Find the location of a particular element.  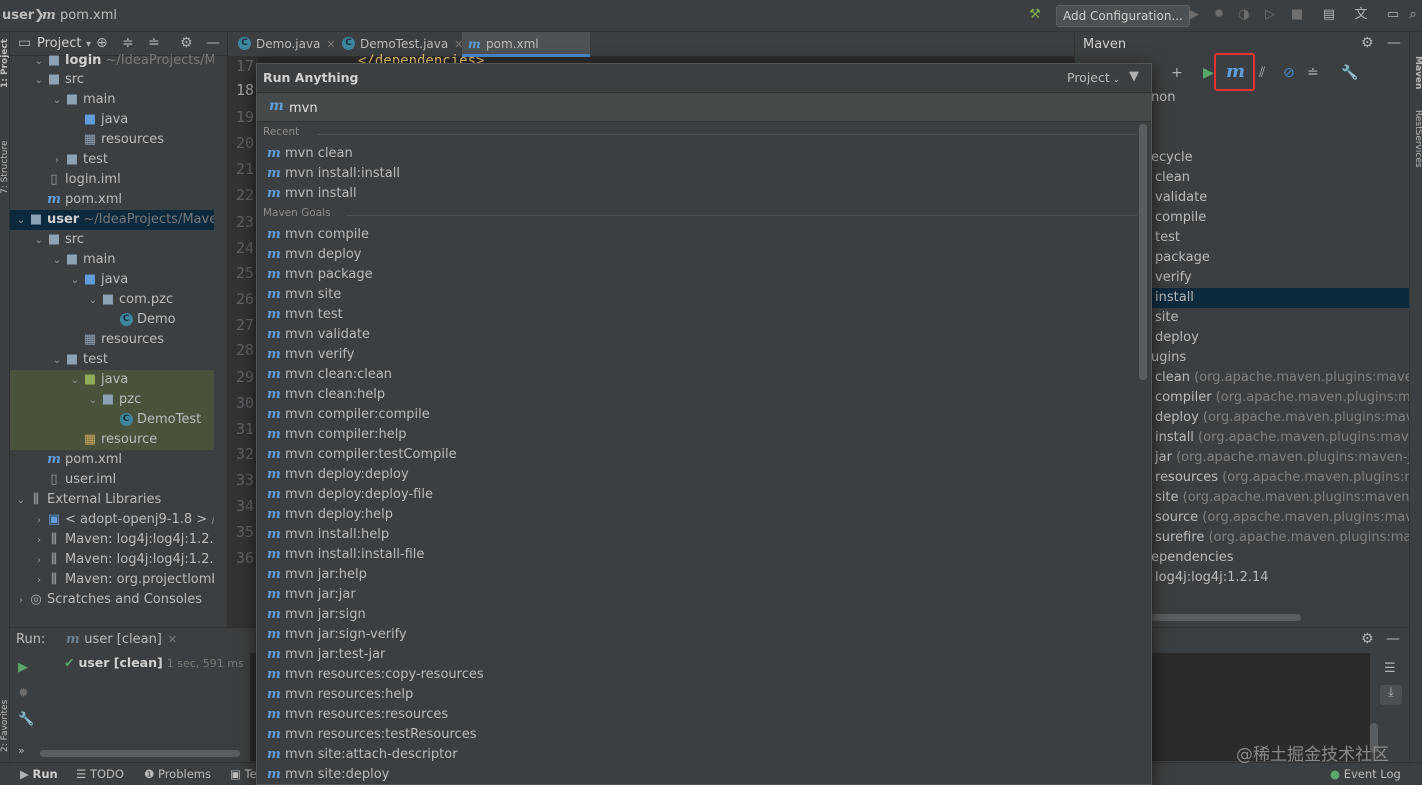

maven-plugin-item: deploy (org.apache.maven.plugins:maven is located at coordinates (1280, 418).